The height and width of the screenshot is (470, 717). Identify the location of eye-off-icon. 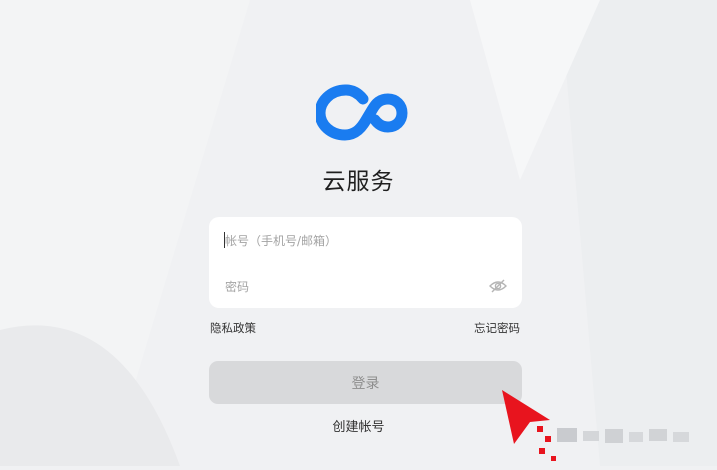
(498, 286).